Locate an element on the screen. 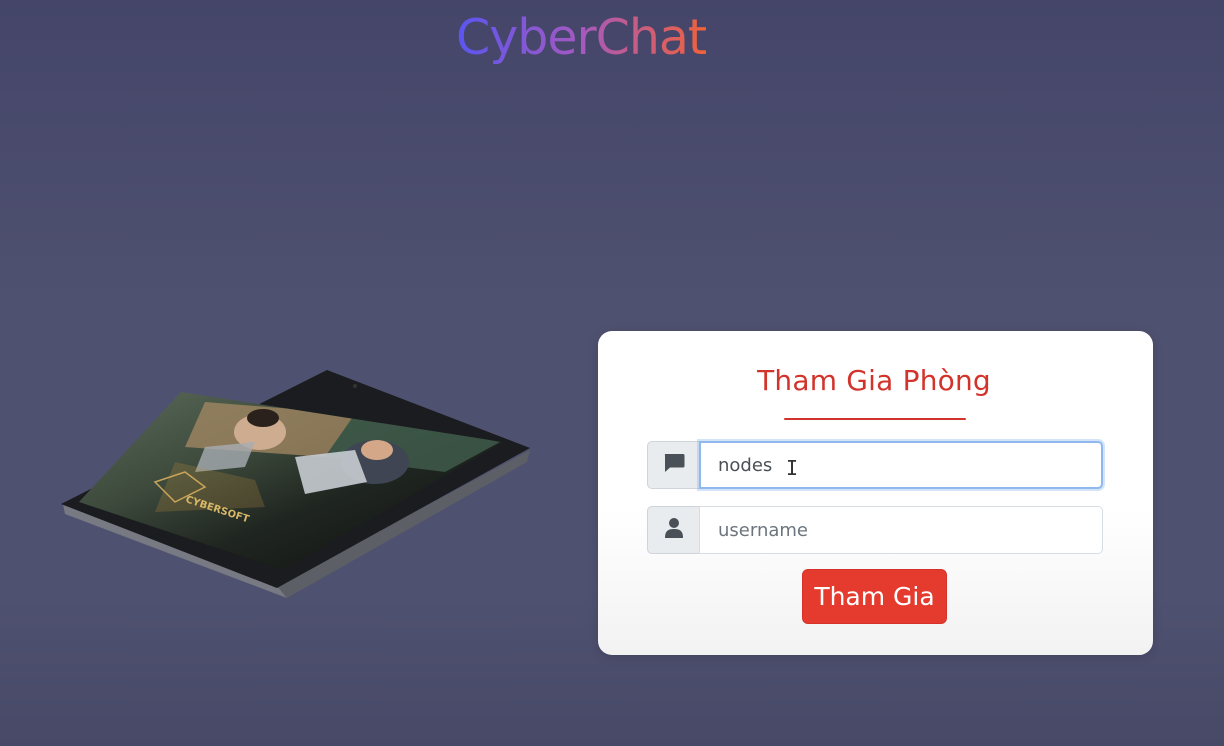 This screenshot has height=746, width=1224. join-button: Tham Gia is located at coordinates (874, 596).